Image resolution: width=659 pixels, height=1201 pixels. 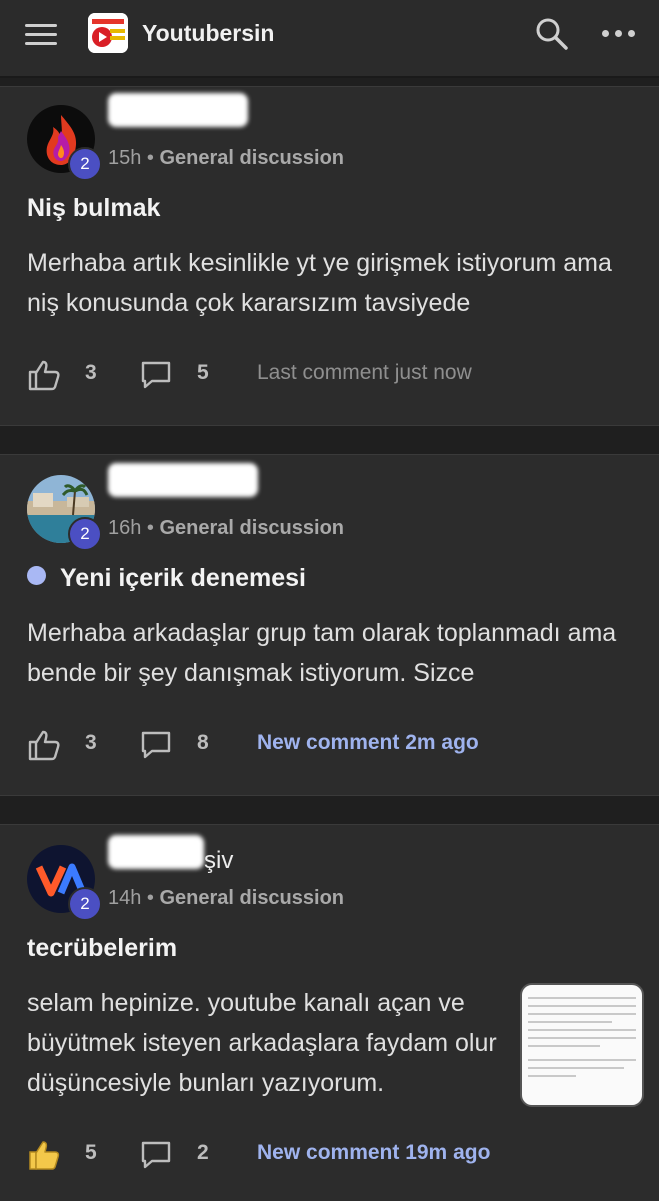 What do you see at coordinates (368, 743) in the screenshot?
I see `new-comment-link: New comment 2m ago` at bounding box center [368, 743].